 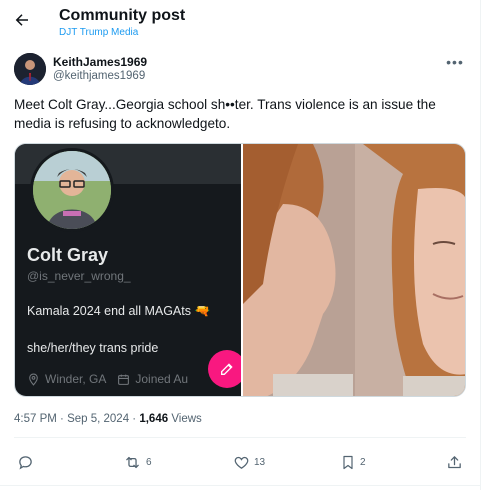 I want to click on repost-button: 6, so click(x=137, y=462).